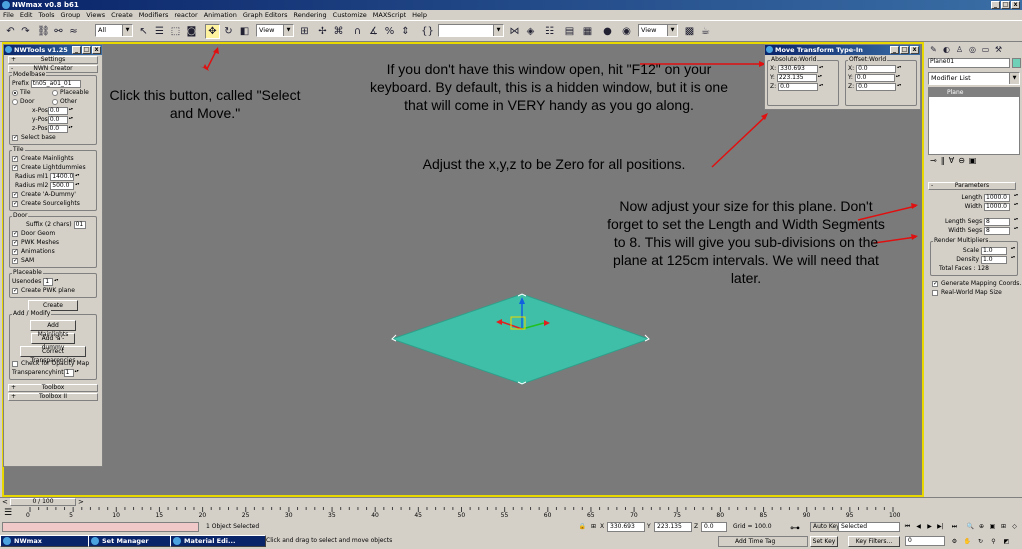 This screenshot has width=1022, height=549. Describe the element at coordinates (122, 15) in the screenshot. I see `menu-create: Create` at that location.